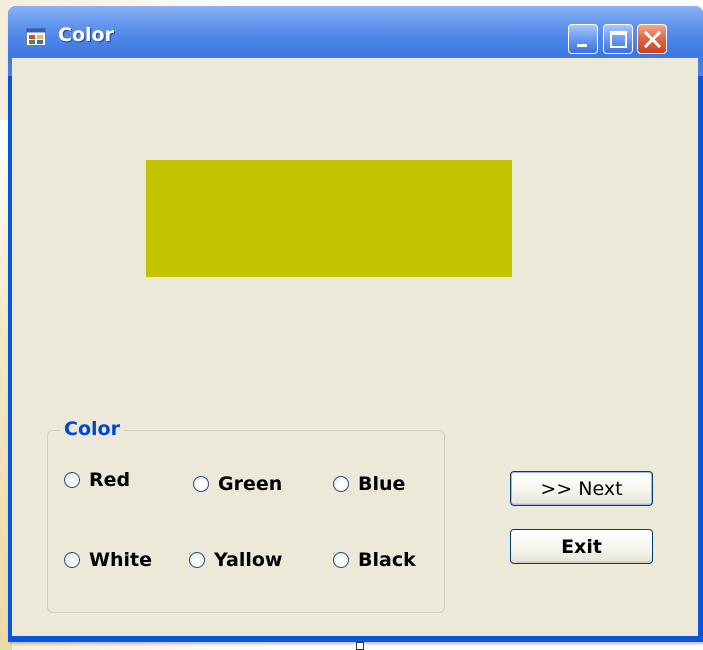 The height and width of the screenshot is (650, 703). Describe the element at coordinates (250, 484) in the screenshot. I see `radio-label: Green` at that location.